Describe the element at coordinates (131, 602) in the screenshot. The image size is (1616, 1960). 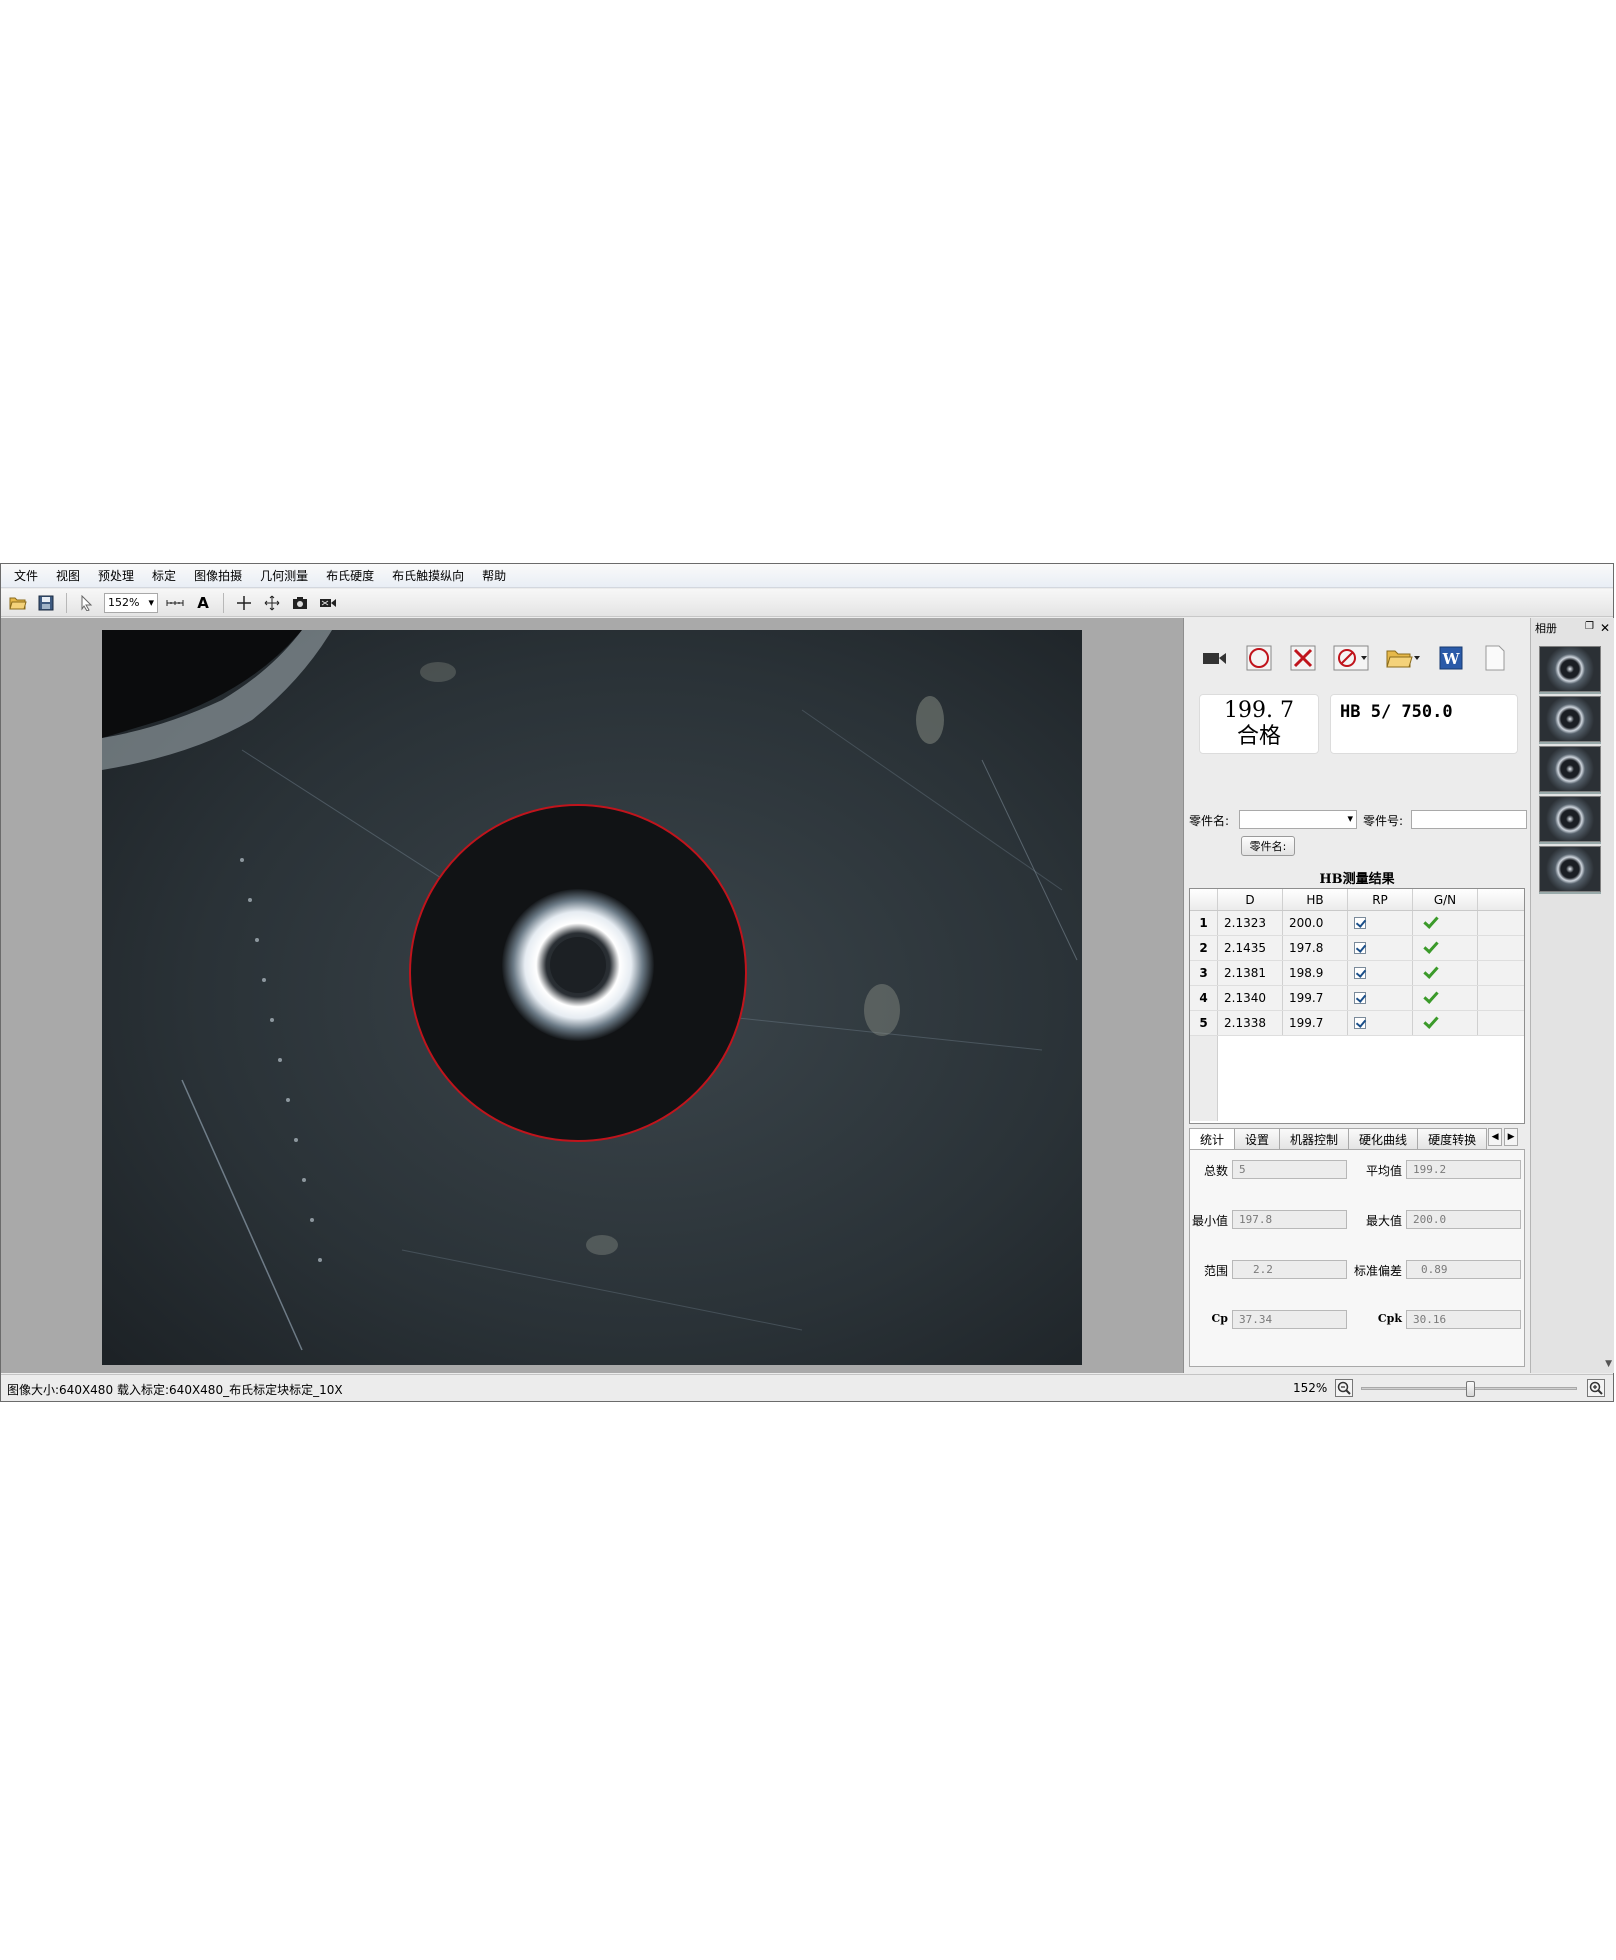
I see `zoom-select: 152% ▾` at that location.